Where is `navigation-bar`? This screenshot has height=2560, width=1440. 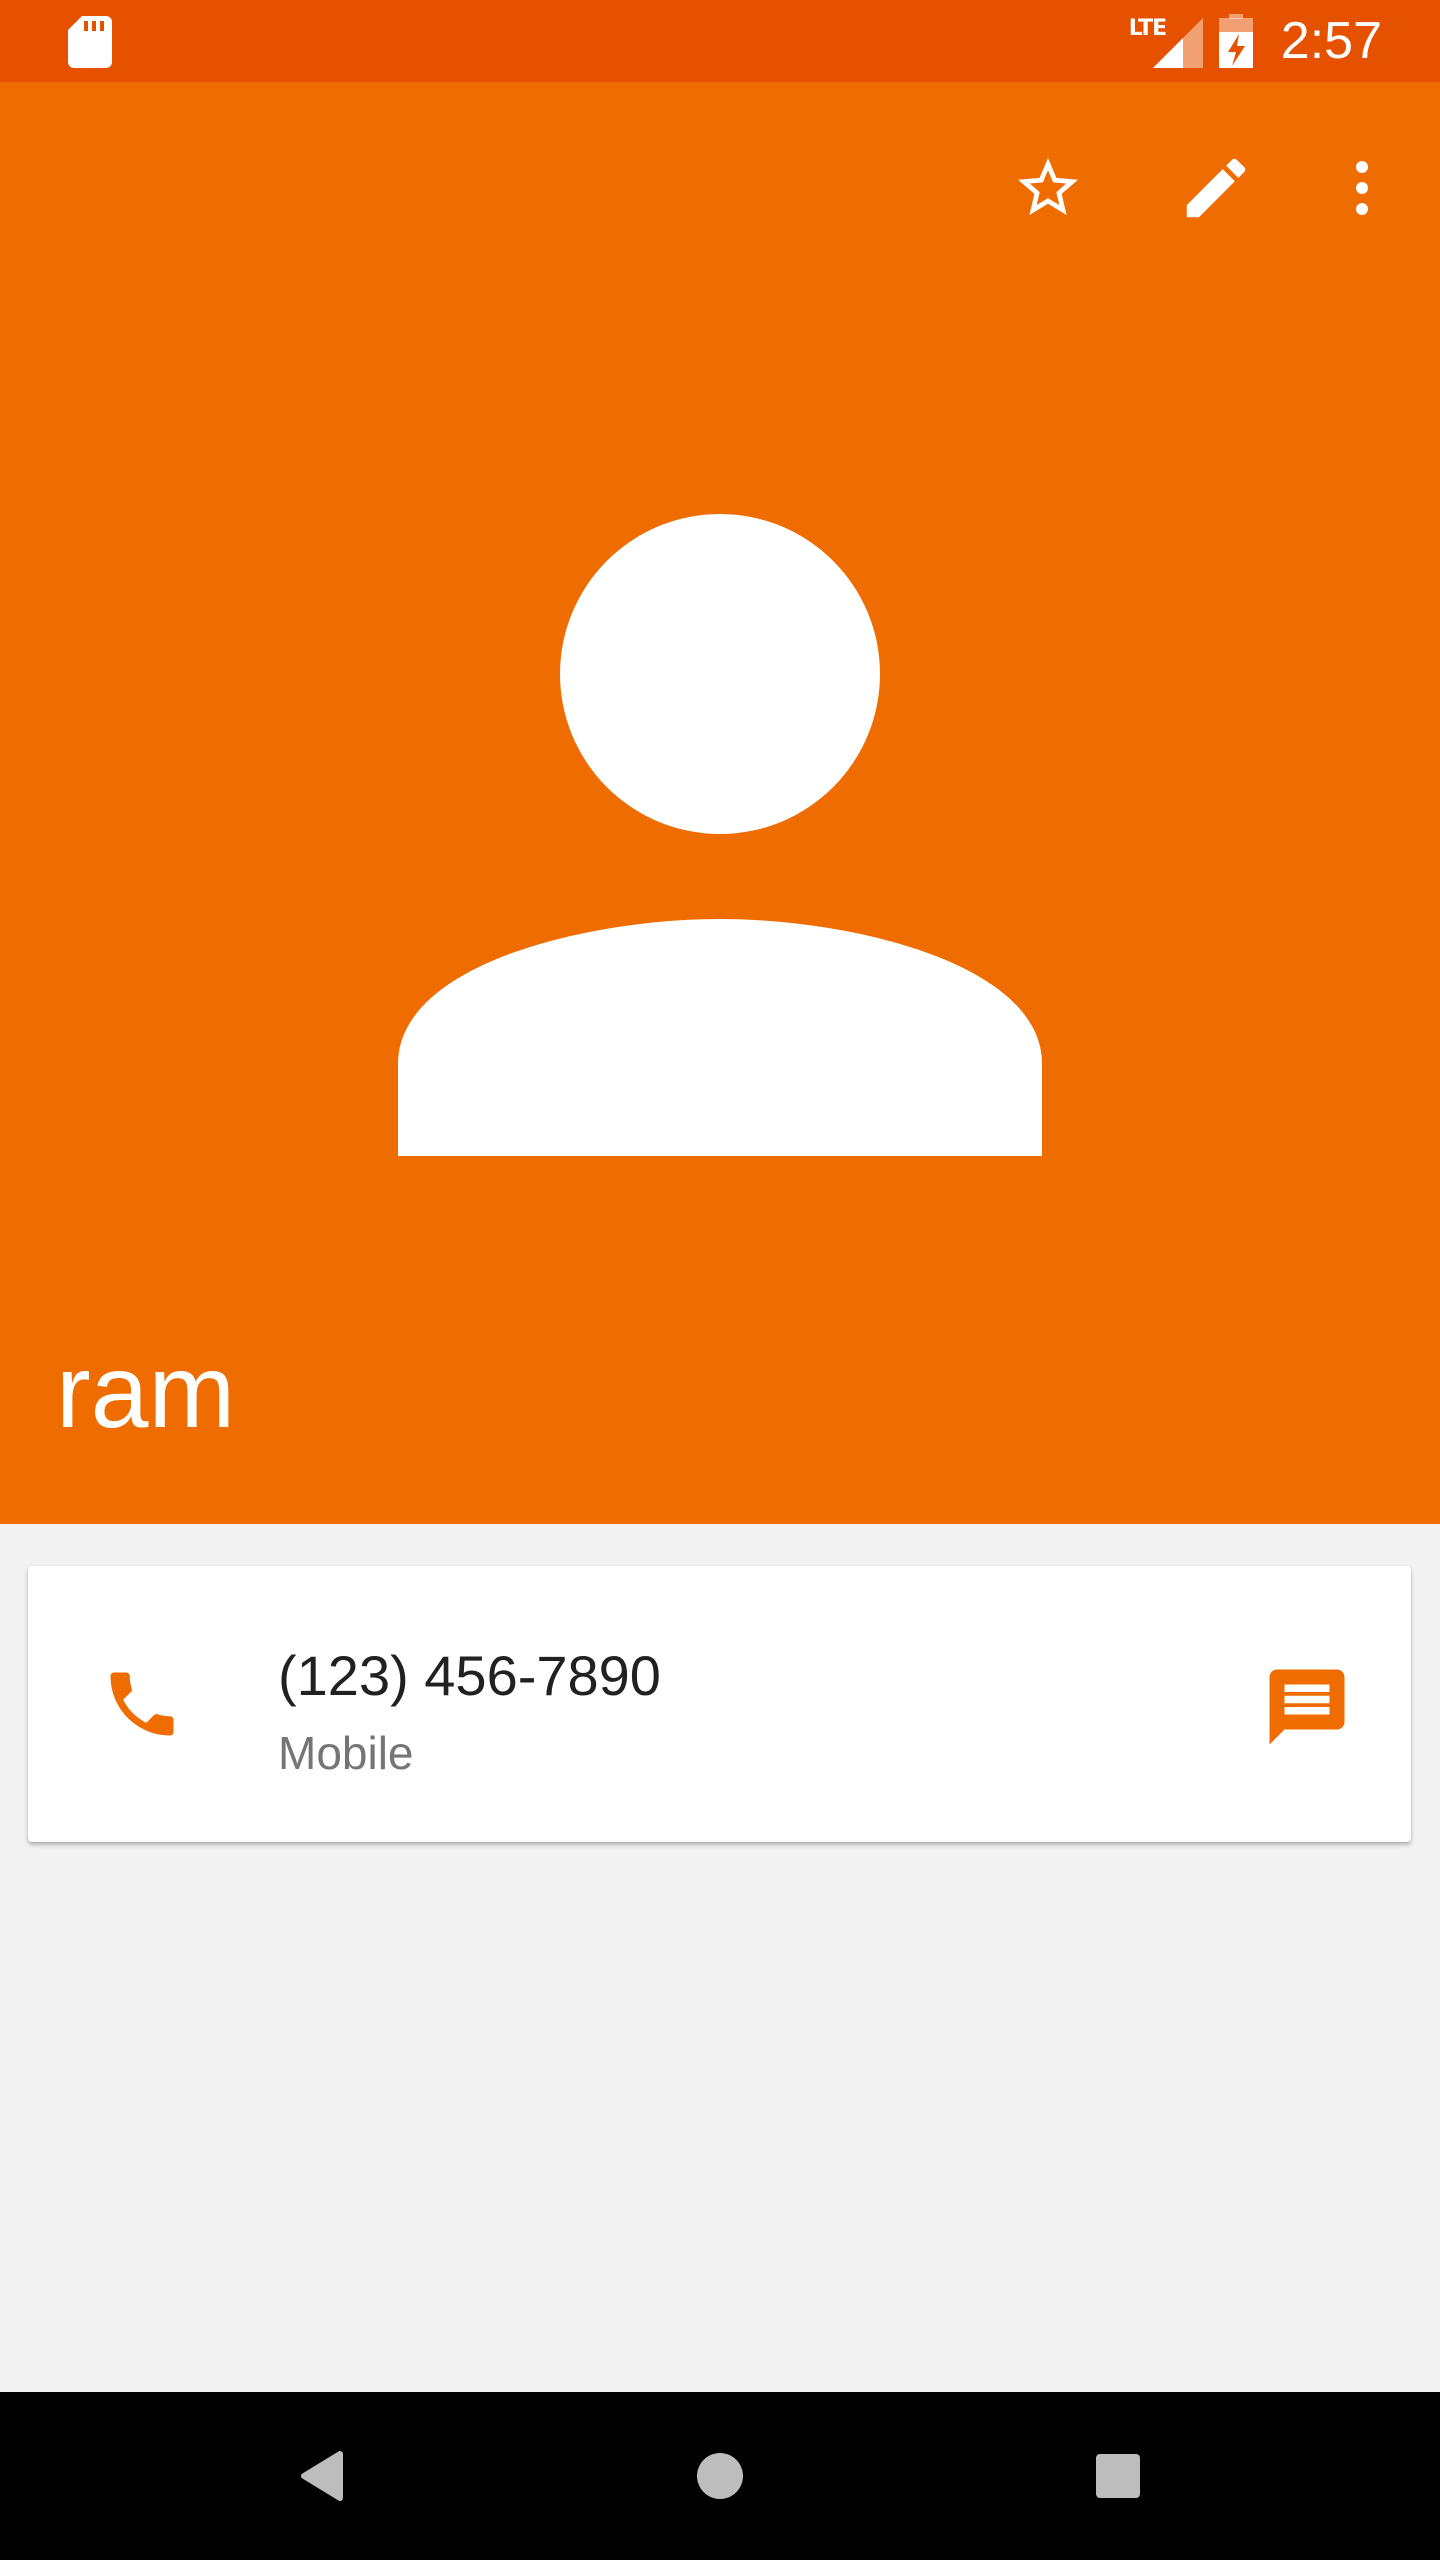 navigation-bar is located at coordinates (720, 2476).